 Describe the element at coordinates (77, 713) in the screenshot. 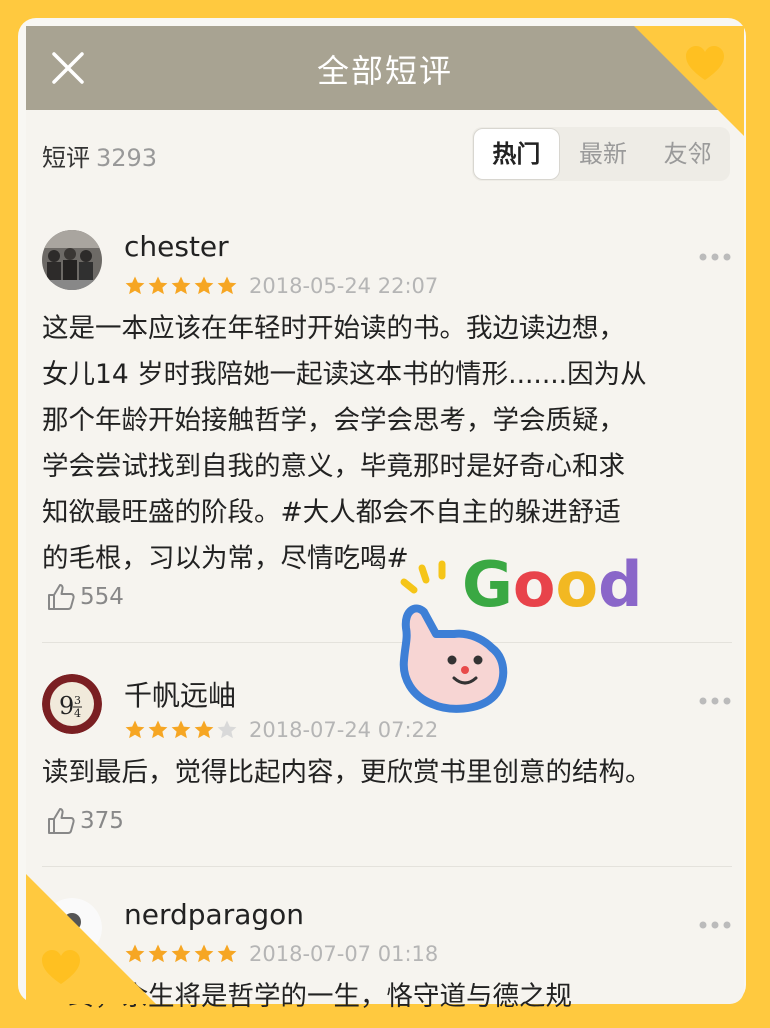

I see `svg-text: 4` at that location.